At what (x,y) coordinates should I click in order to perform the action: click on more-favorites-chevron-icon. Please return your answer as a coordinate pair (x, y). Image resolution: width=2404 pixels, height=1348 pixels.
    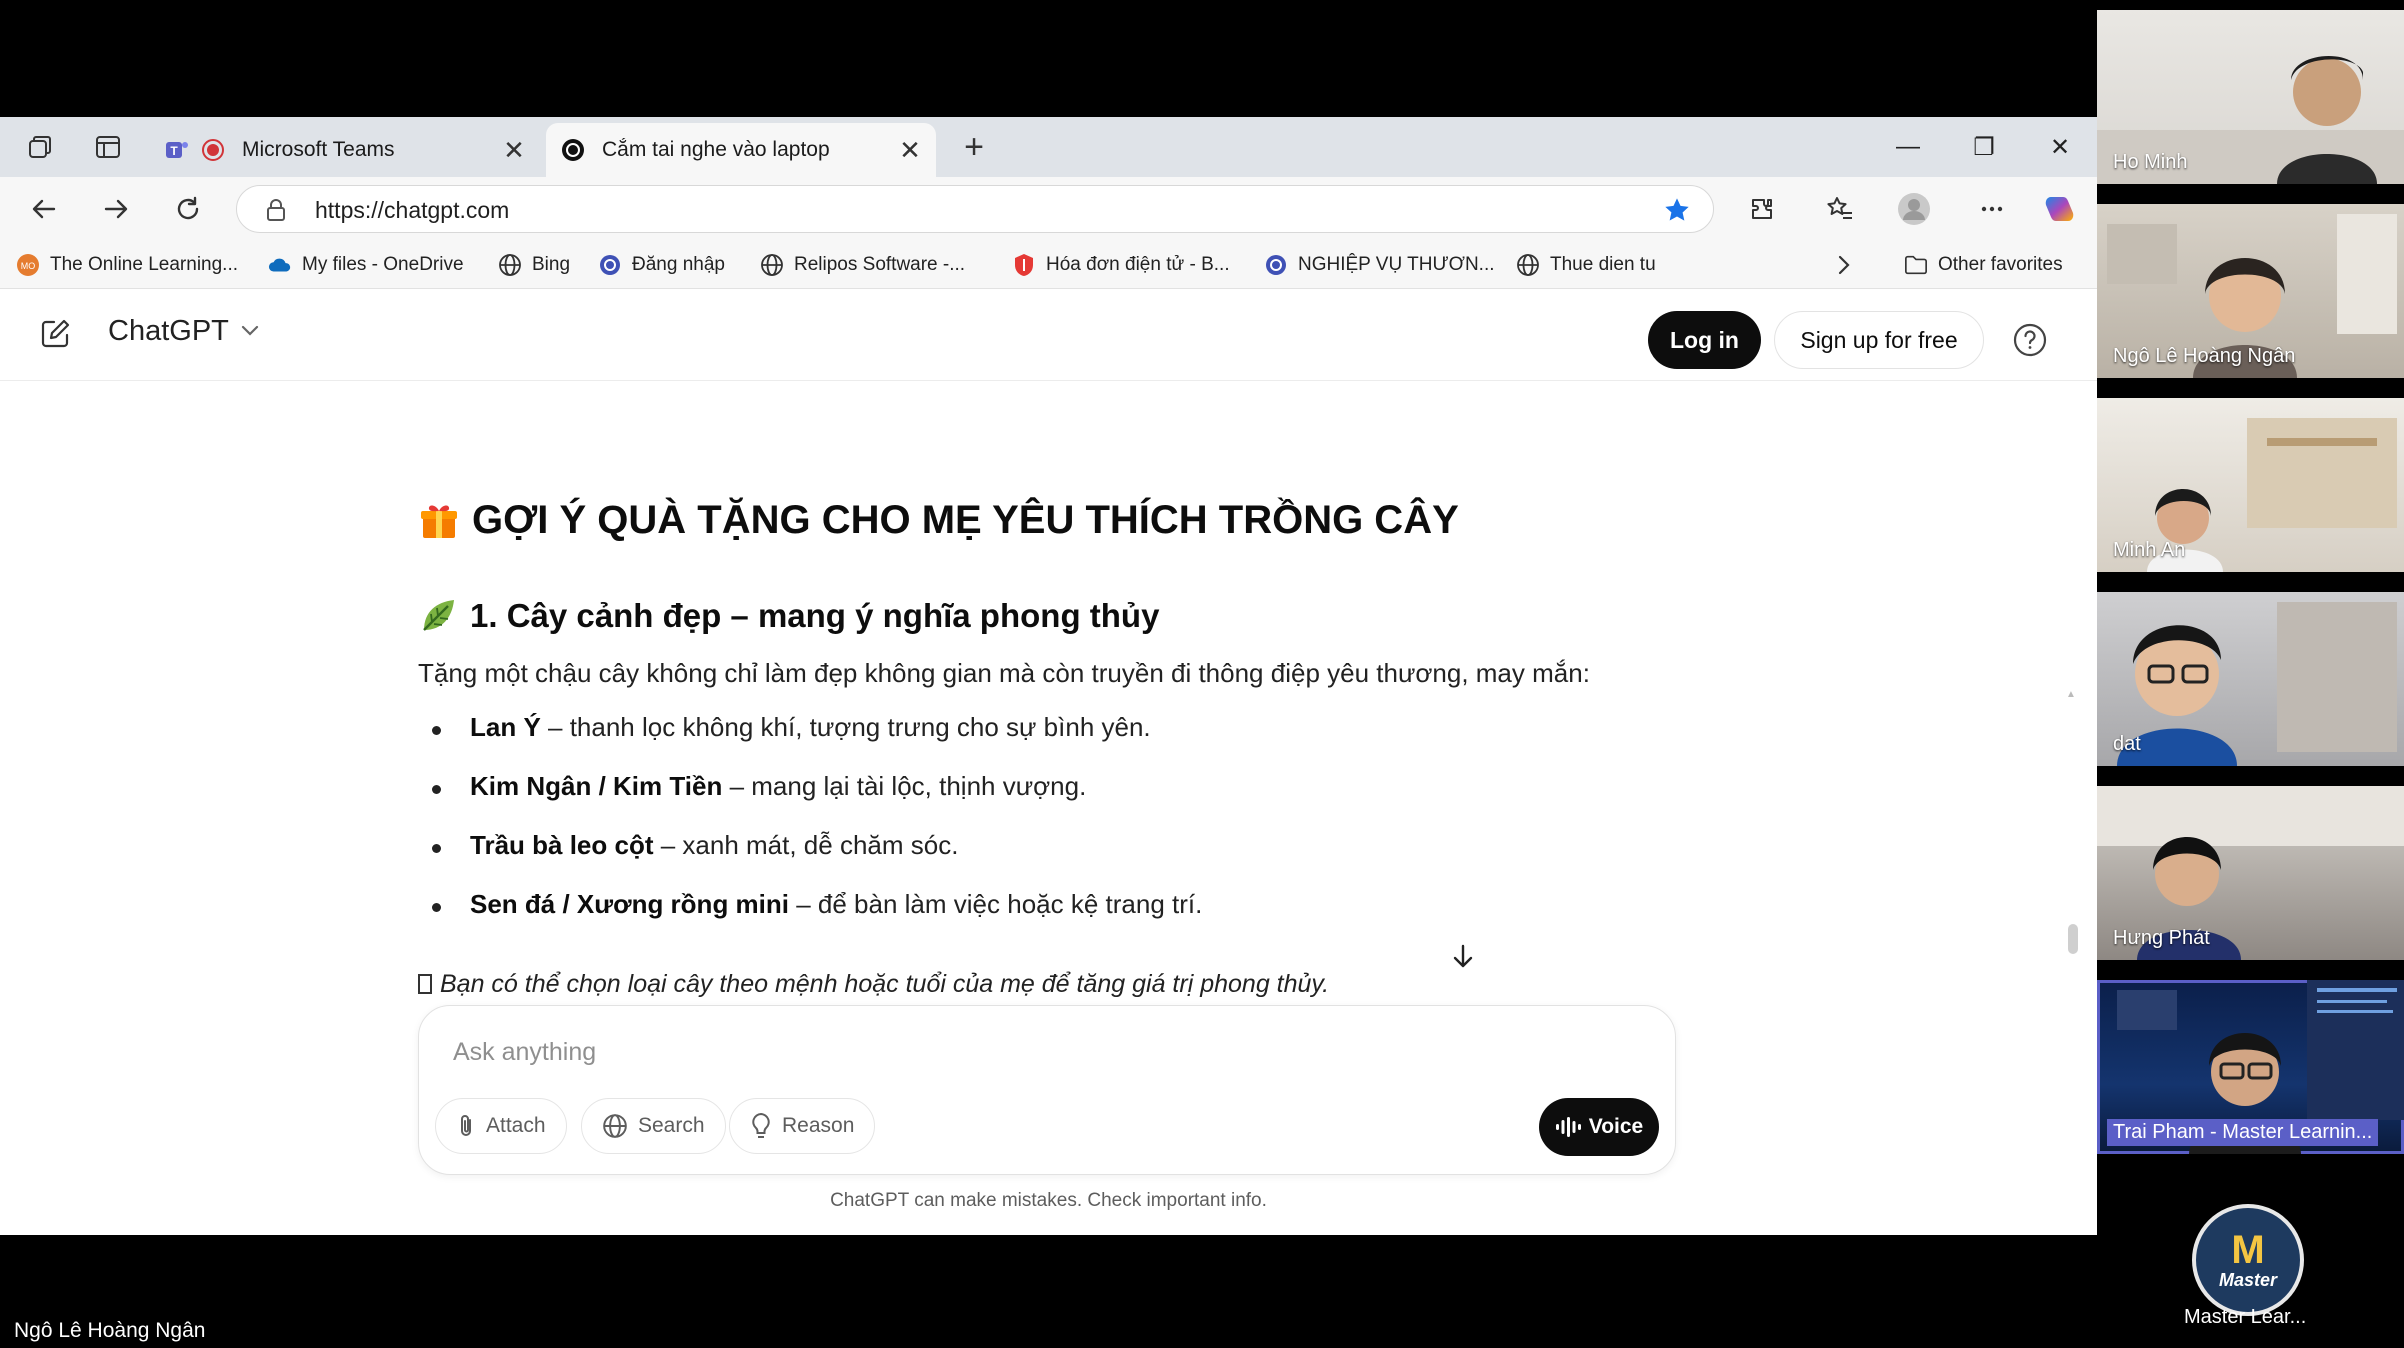
    Looking at the image, I should click on (1844, 265).